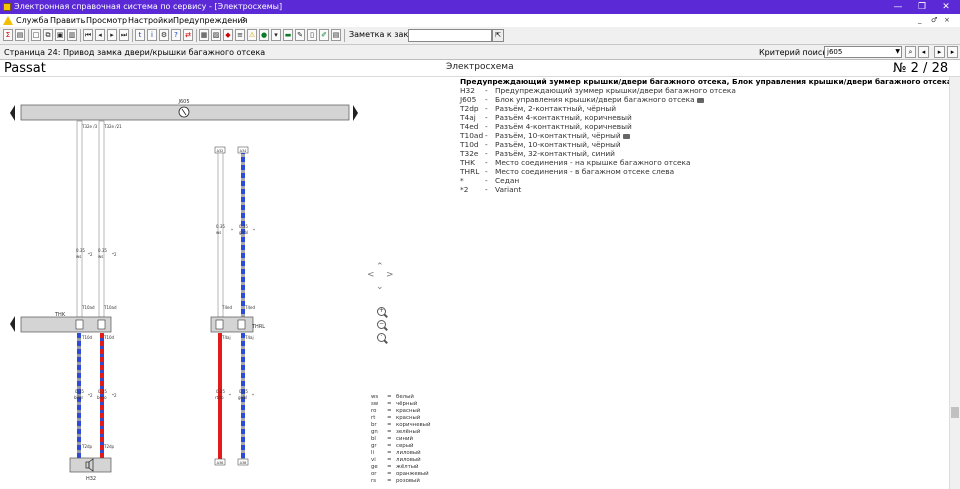  Describe the element at coordinates (480, 68) in the screenshot. I see `document-header: Passat Электросхема № 2 / 28` at that location.